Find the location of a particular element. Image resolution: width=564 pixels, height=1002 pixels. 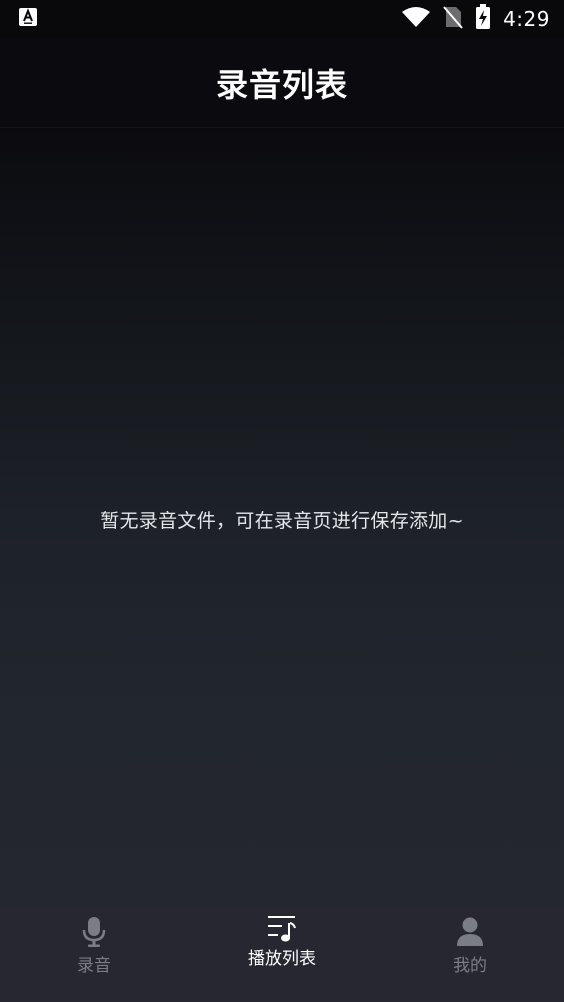

nav-item-mine: 我的 is located at coordinates (470, 954).